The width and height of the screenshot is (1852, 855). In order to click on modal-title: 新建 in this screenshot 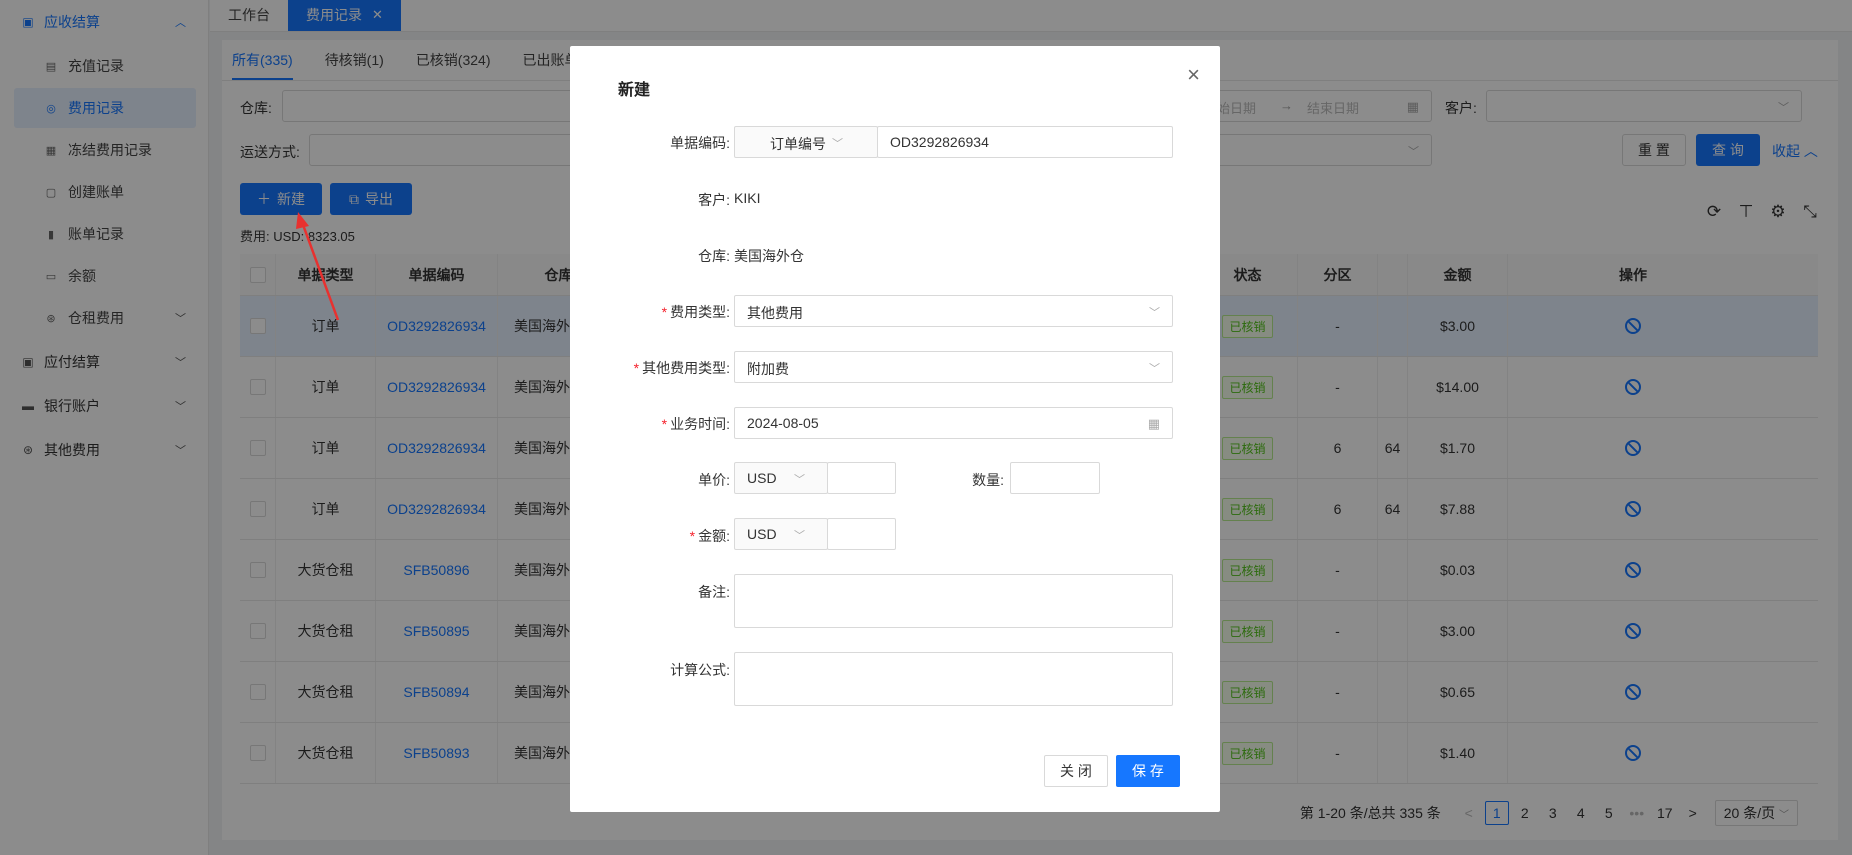, I will do `click(634, 90)`.